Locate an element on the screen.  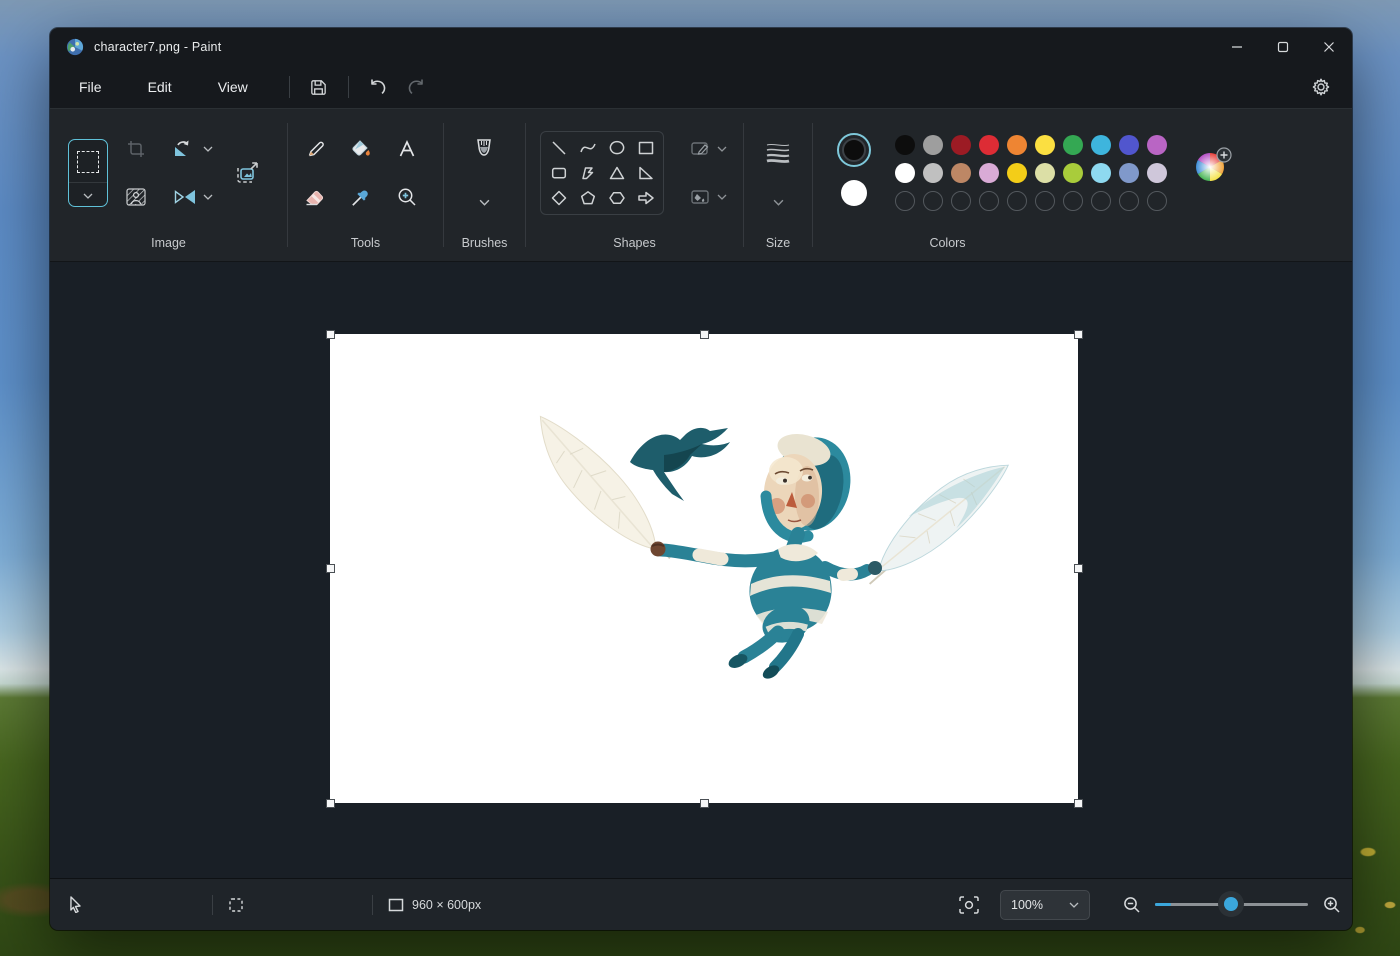
shape-curve-icon is located at coordinates (587, 147).